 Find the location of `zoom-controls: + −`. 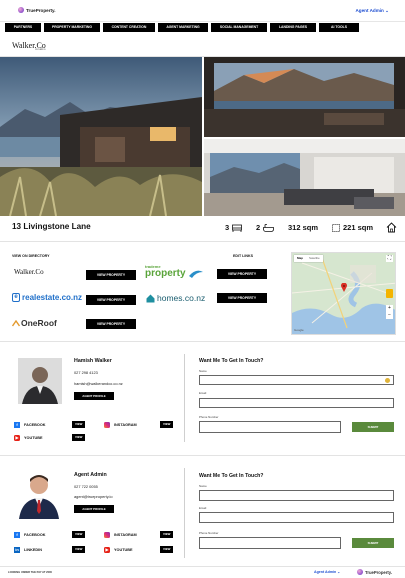

zoom-controls: + − is located at coordinates (389, 312).